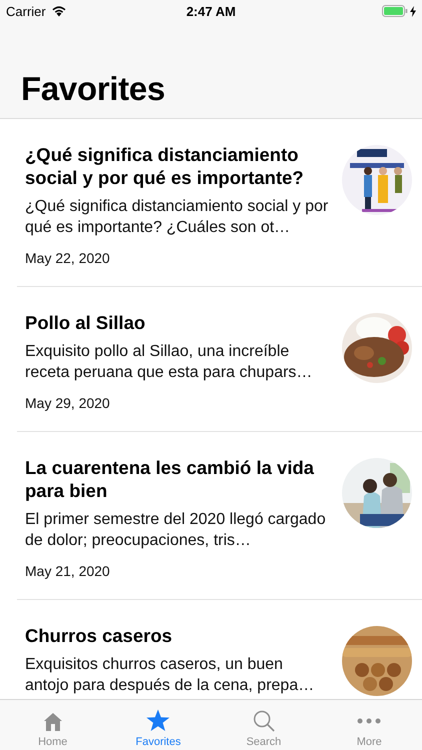 The width and height of the screenshot is (422, 750). What do you see at coordinates (68, 258) in the screenshot?
I see `article-date: May 22, 2020` at bounding box center [68, 258].